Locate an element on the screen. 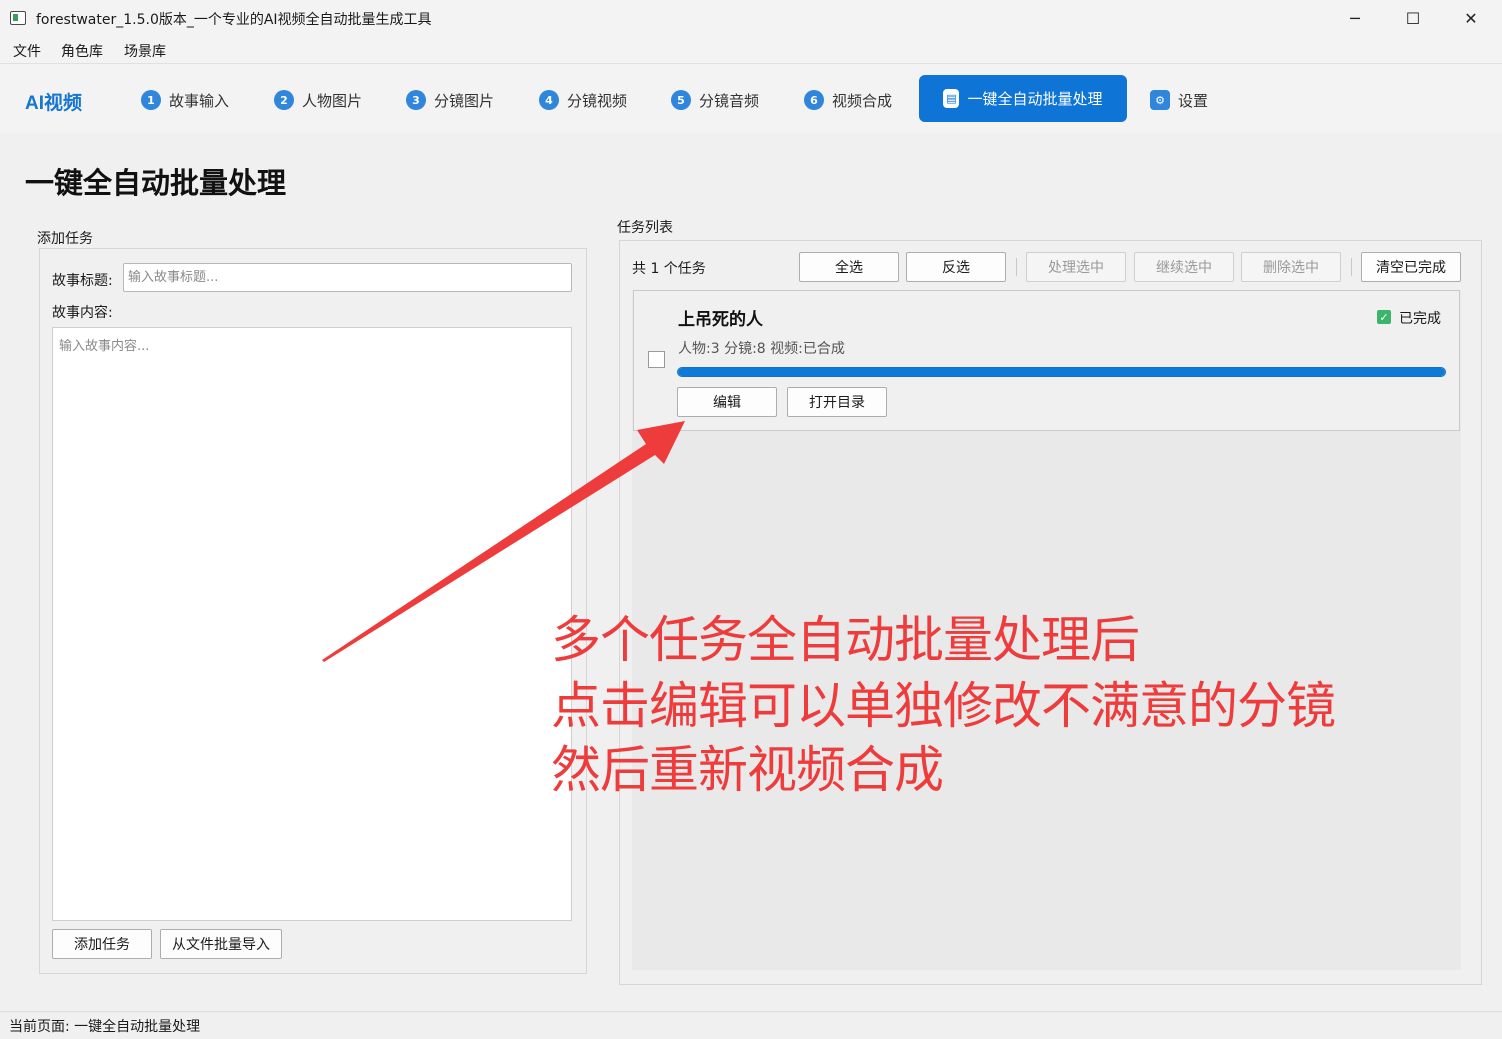  task-status: 已完成 is located at coordinates (1420, 319).